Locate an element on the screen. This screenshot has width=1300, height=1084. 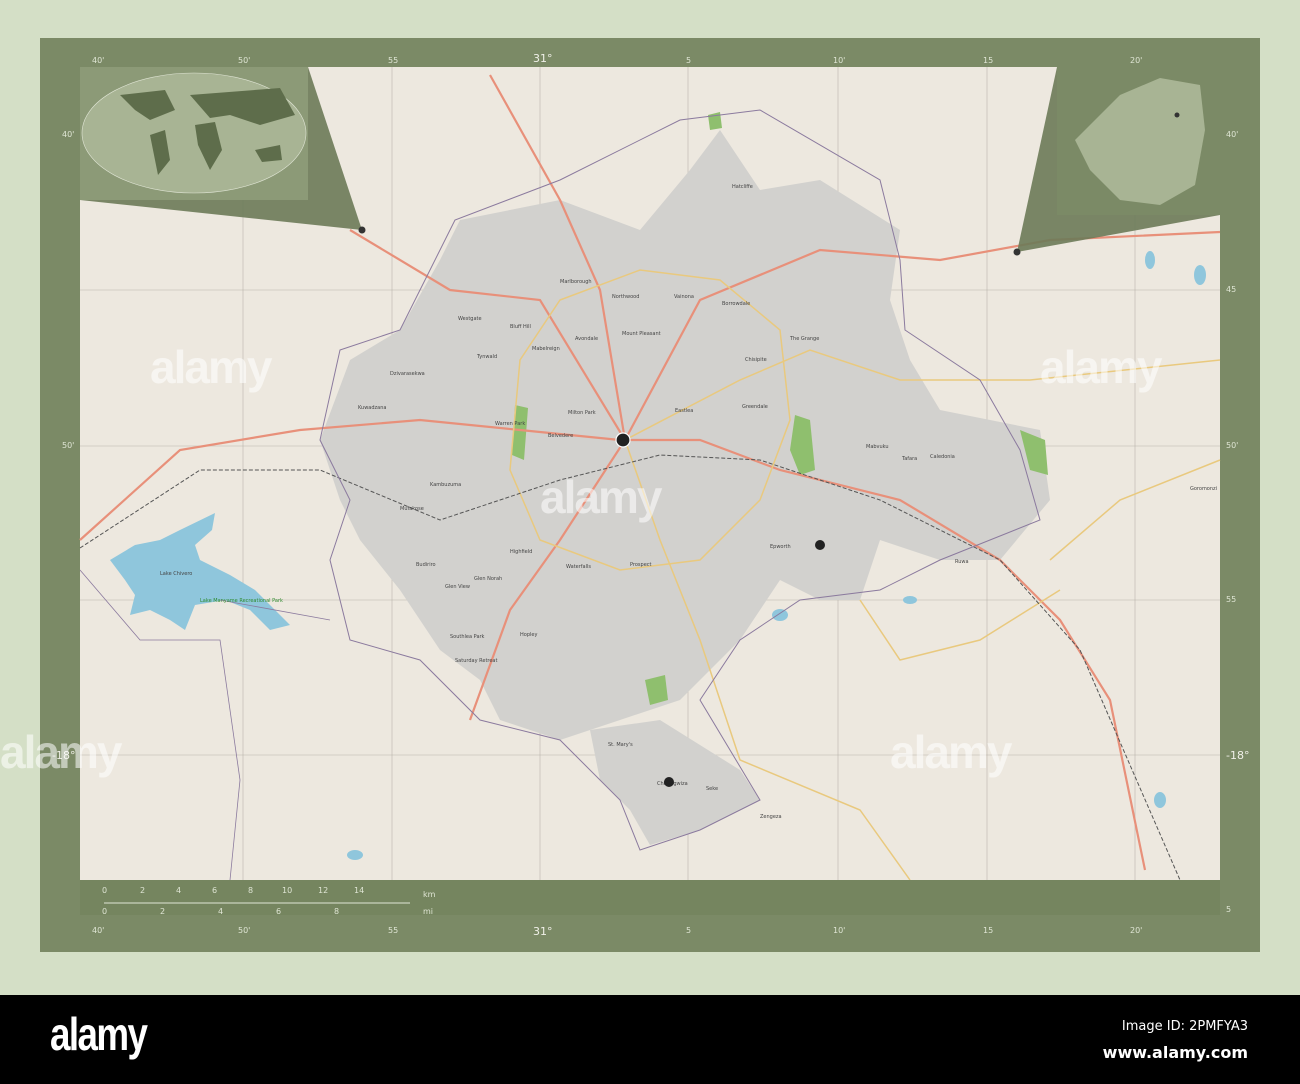
place-label: Epworth is located at coordinates (780, 547).